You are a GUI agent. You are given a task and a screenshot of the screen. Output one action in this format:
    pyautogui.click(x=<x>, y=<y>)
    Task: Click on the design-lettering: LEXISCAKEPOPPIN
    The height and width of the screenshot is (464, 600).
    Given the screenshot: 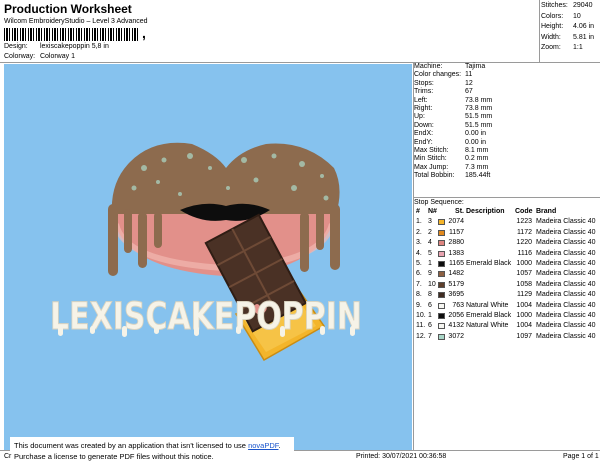 What is the action you would take?
    pyautogui.click(x=206, y=316)
    